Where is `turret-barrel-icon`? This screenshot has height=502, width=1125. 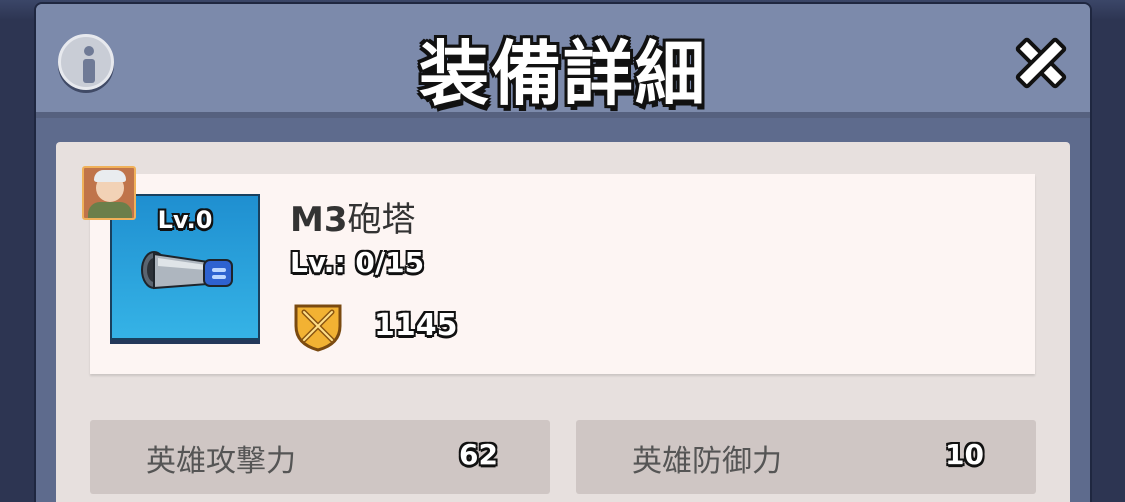 turret-barrel-icon is located at coordinates (187, 270).